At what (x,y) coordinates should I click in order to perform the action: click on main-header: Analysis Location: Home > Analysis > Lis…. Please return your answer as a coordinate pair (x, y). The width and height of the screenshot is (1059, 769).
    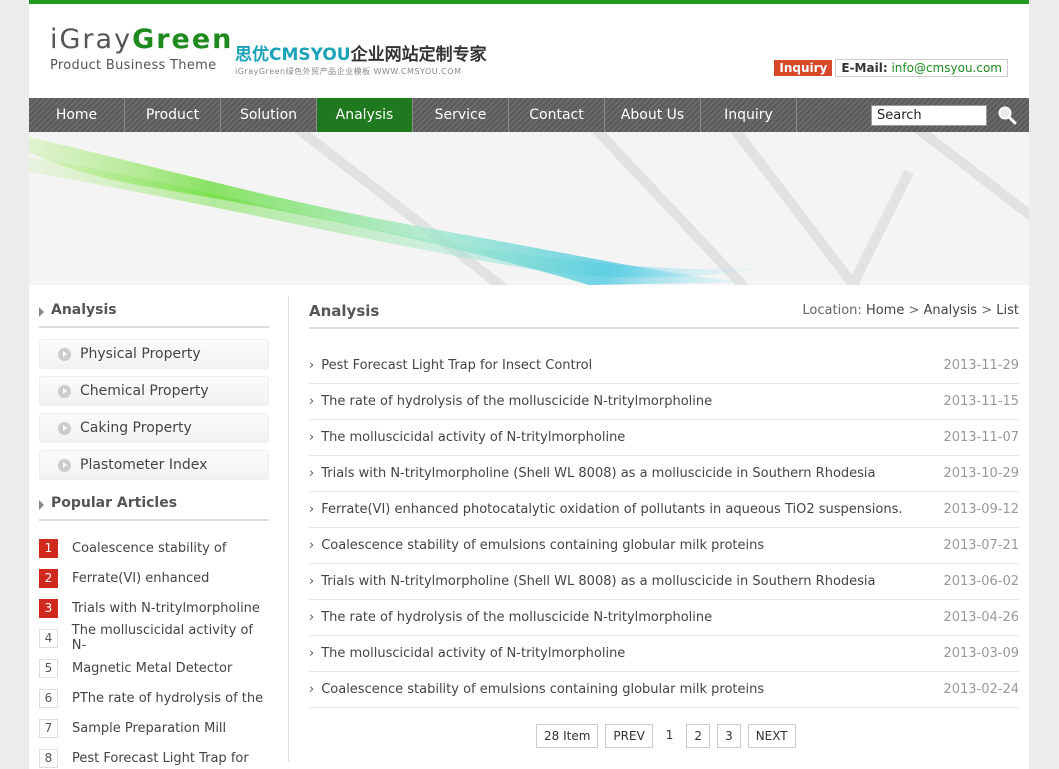
    Looking at the image, I should click on (664, 311).